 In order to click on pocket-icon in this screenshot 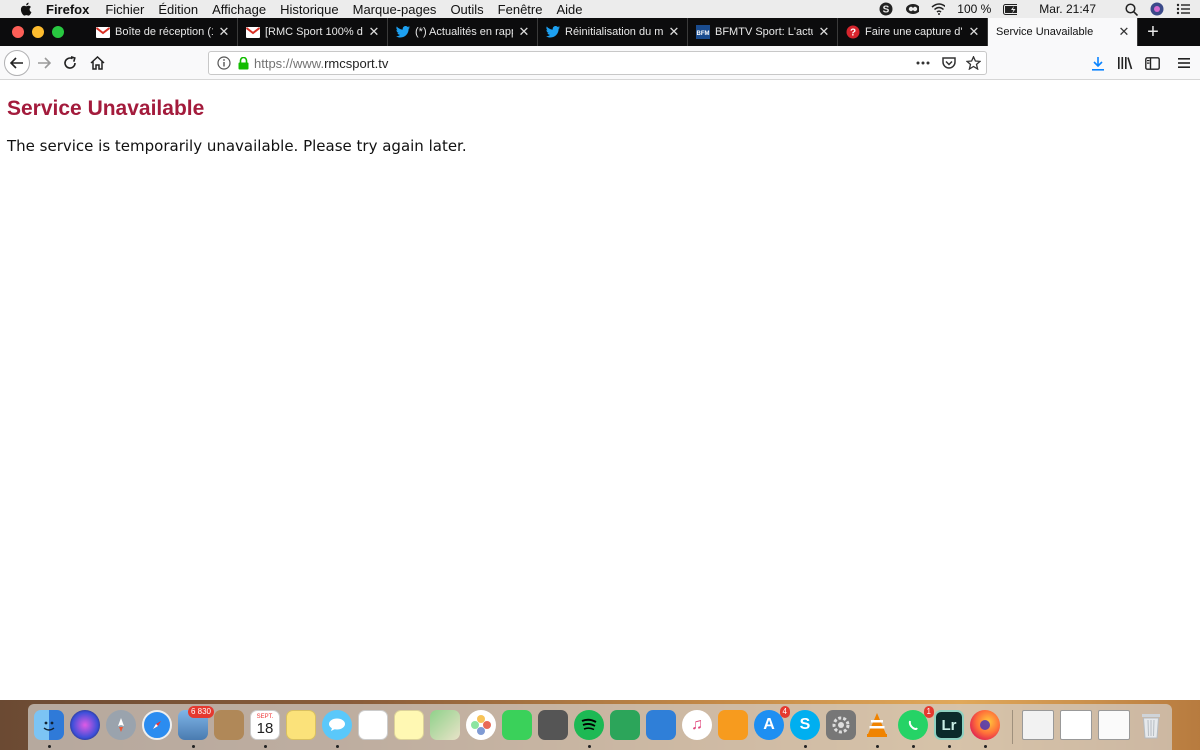, I will do `click(949, 63)`.